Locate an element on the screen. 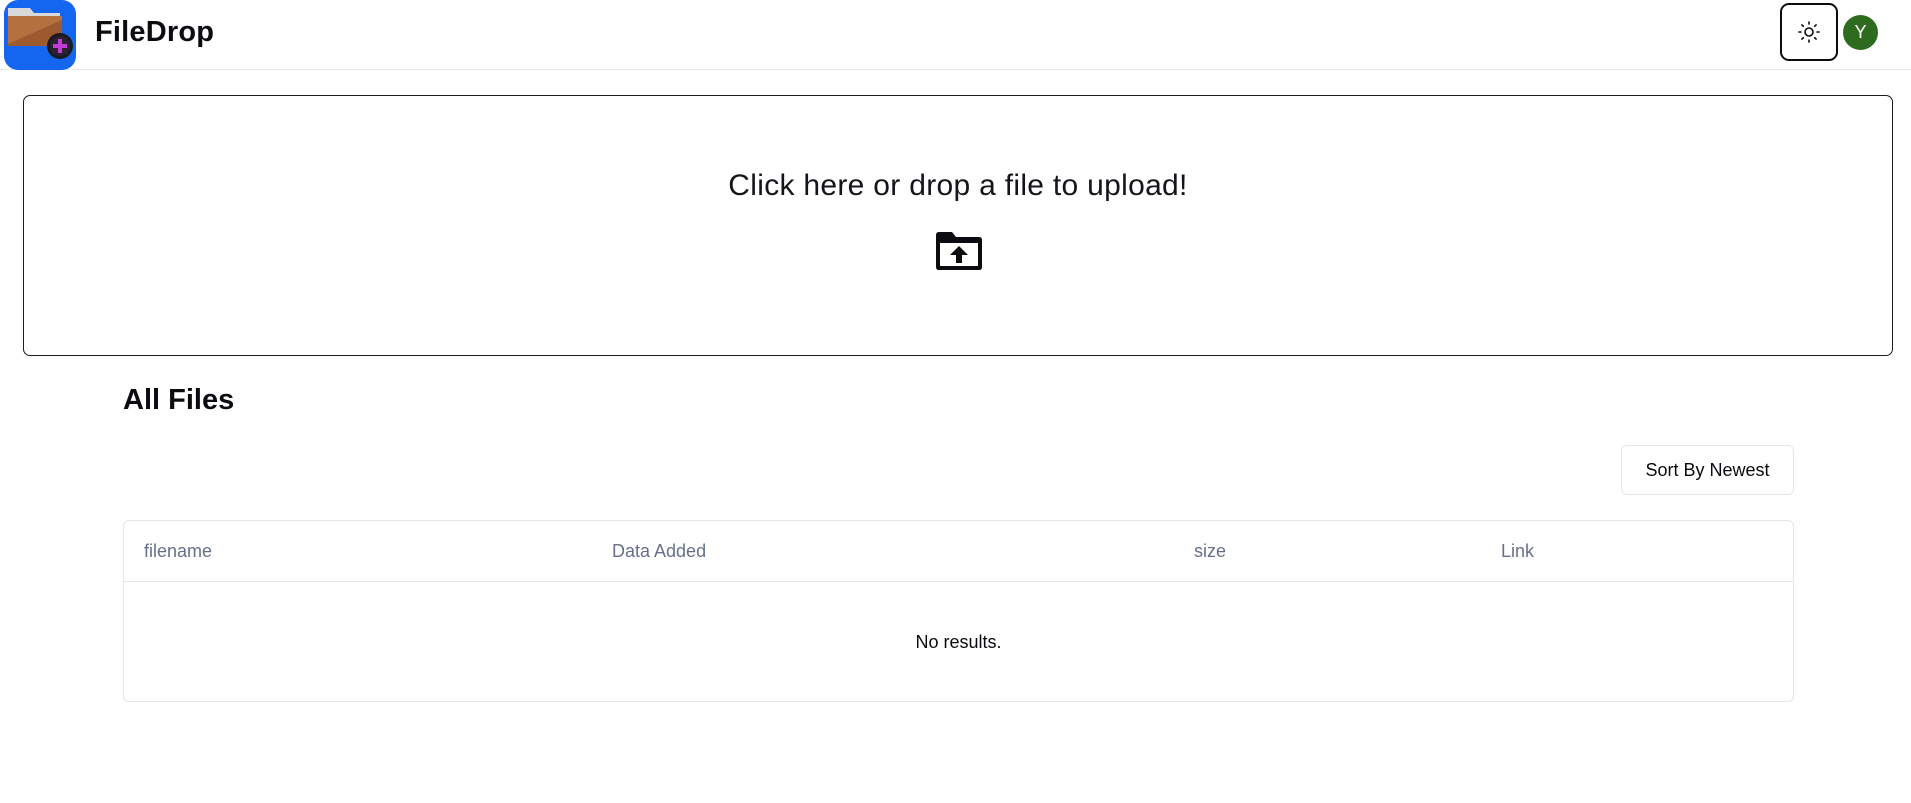 This screenshot has height=803, width=1911. column-header-link: Link is located at coordinates (1517, 551).